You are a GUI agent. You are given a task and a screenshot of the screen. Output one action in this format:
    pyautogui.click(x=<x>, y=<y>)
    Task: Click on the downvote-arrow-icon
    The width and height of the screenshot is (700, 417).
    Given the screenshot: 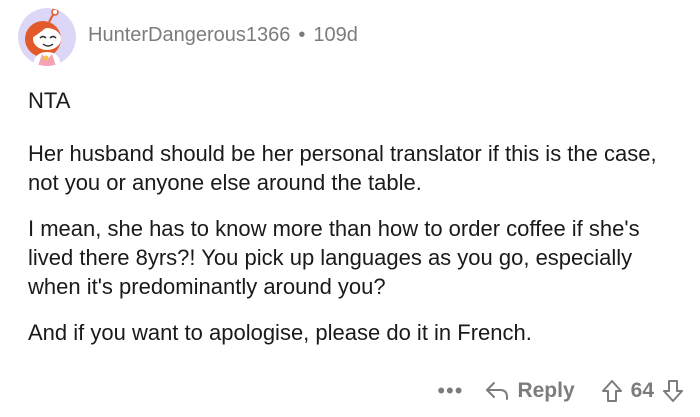 What is the action you would take?
    pyautogui.click(x=673, y=391)
    